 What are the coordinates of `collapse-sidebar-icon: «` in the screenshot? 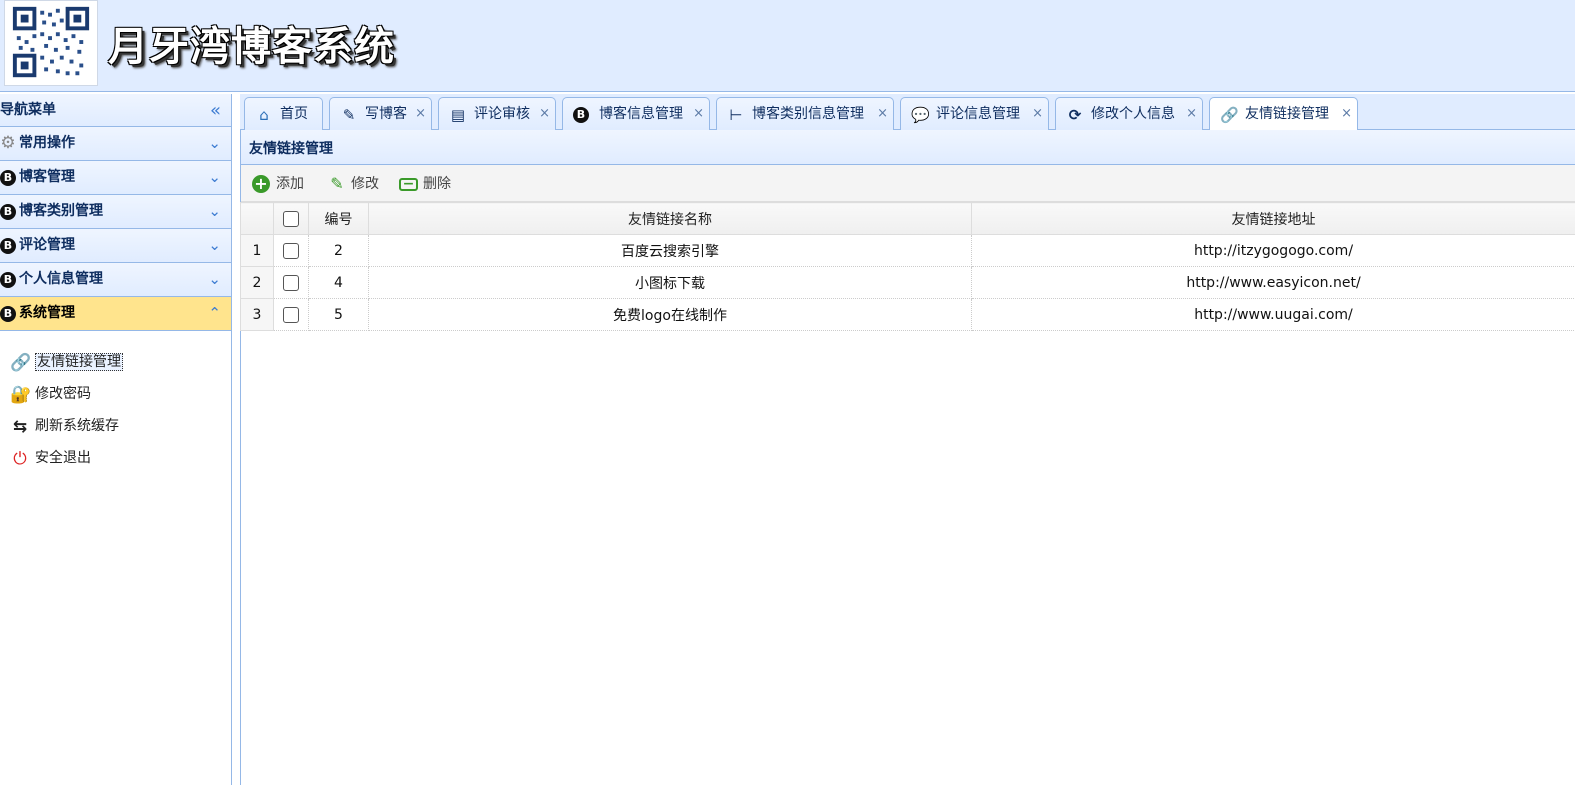 It's located at (215, 110).